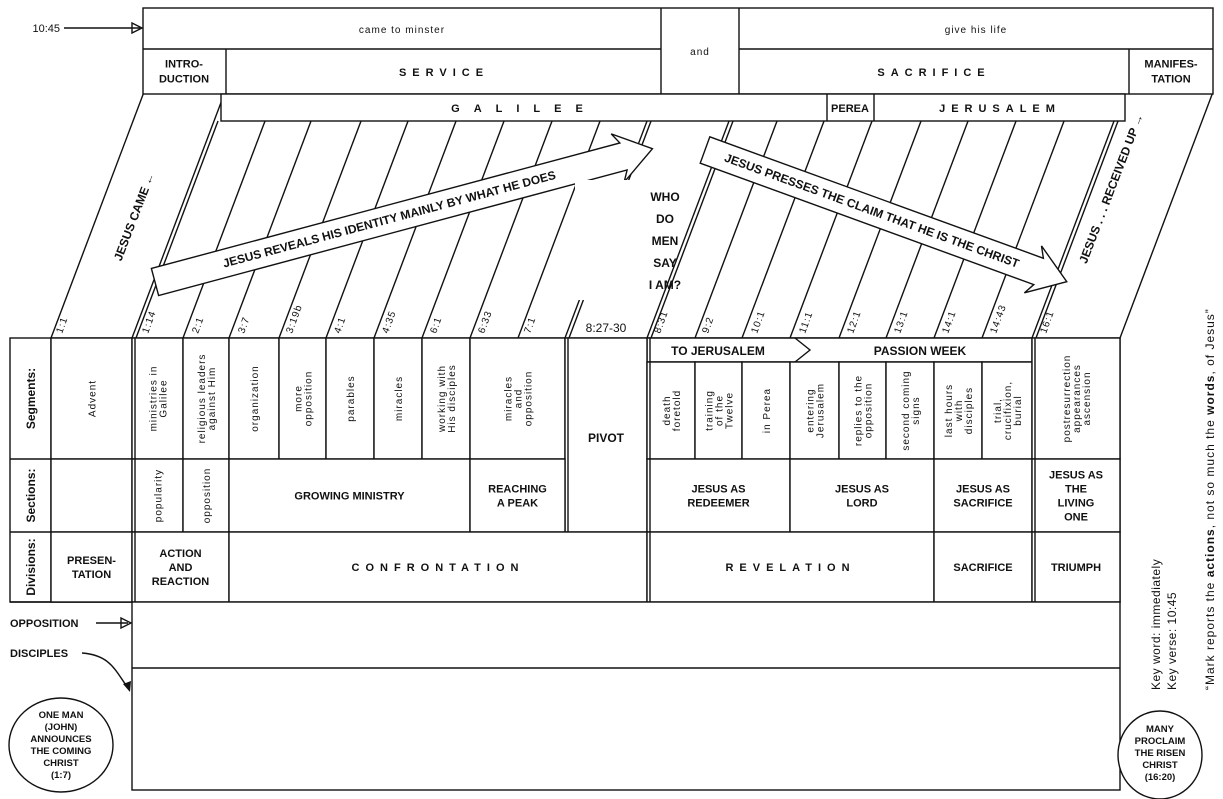 This screenshot has height=799, width=1223. I want to click on division-label-line: AND, so click(181, 568).